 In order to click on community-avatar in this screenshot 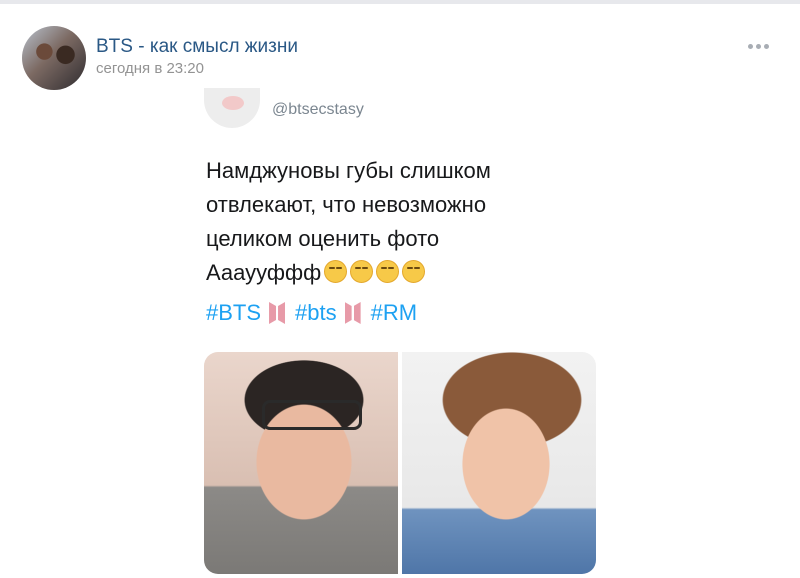, I will do `click(54, 58)`.